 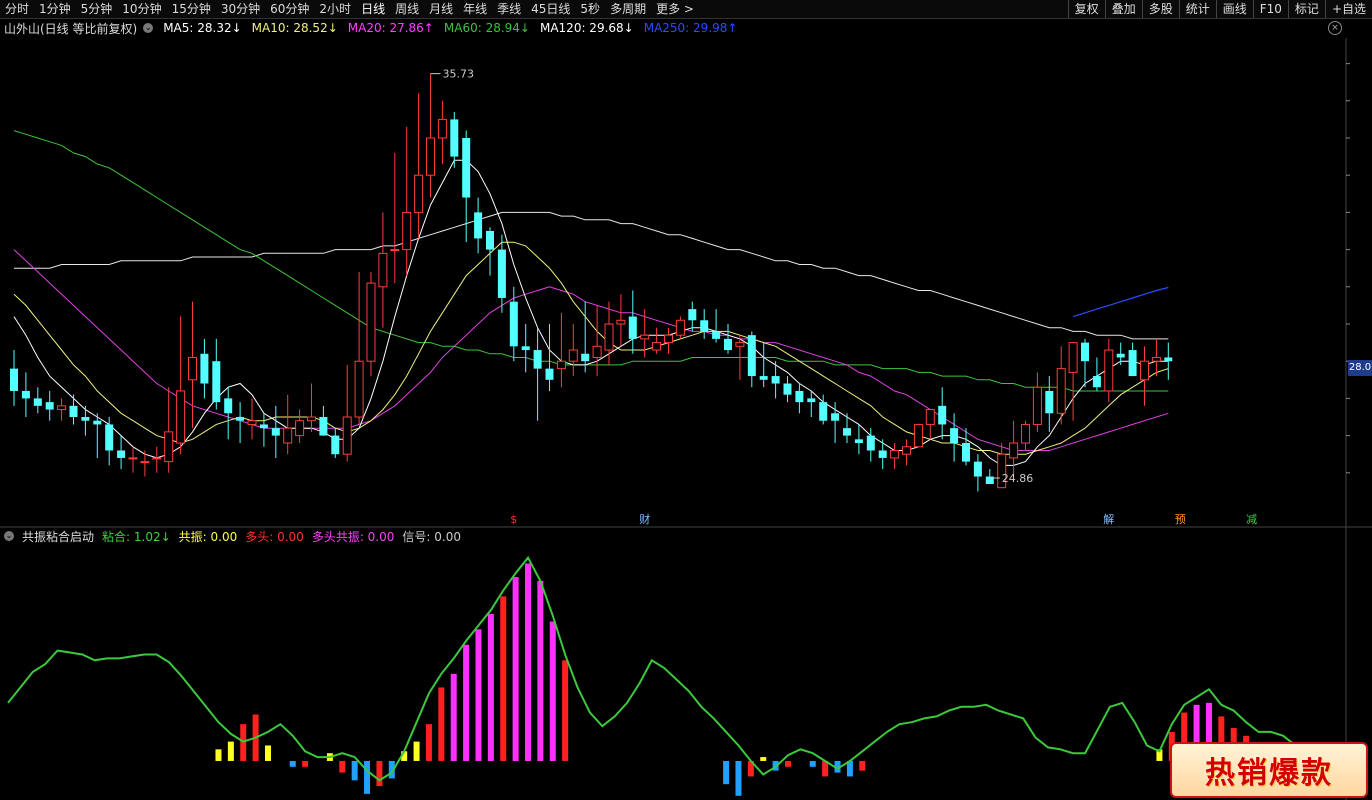 What do you see at coordinates (9, 536) in the screenshot?
I see `collapse-icon: ⌄` at bounding box center [9, 536].